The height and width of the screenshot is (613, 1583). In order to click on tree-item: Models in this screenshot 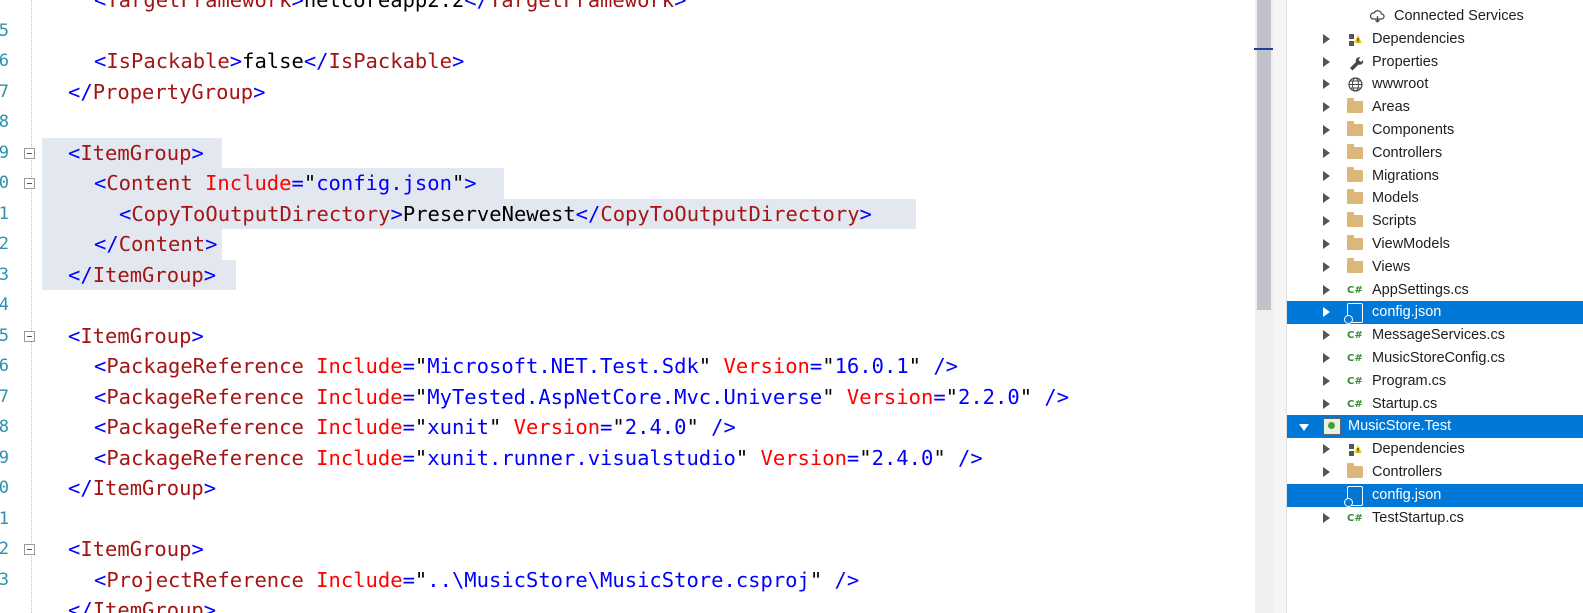, I will do `click(1435, 198)`.